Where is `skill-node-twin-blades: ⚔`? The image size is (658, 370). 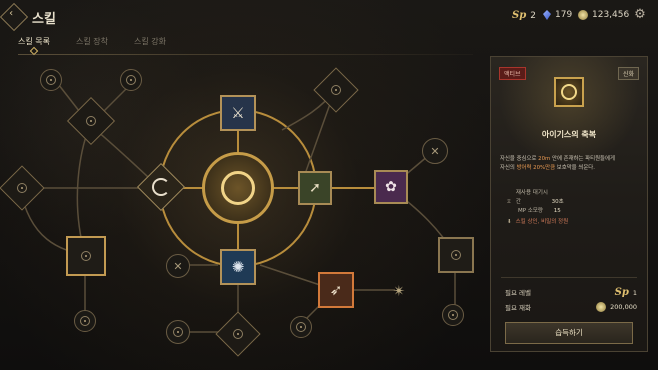
skill-node-twin-blades: ⚔ is located at coordinates (238, 113).